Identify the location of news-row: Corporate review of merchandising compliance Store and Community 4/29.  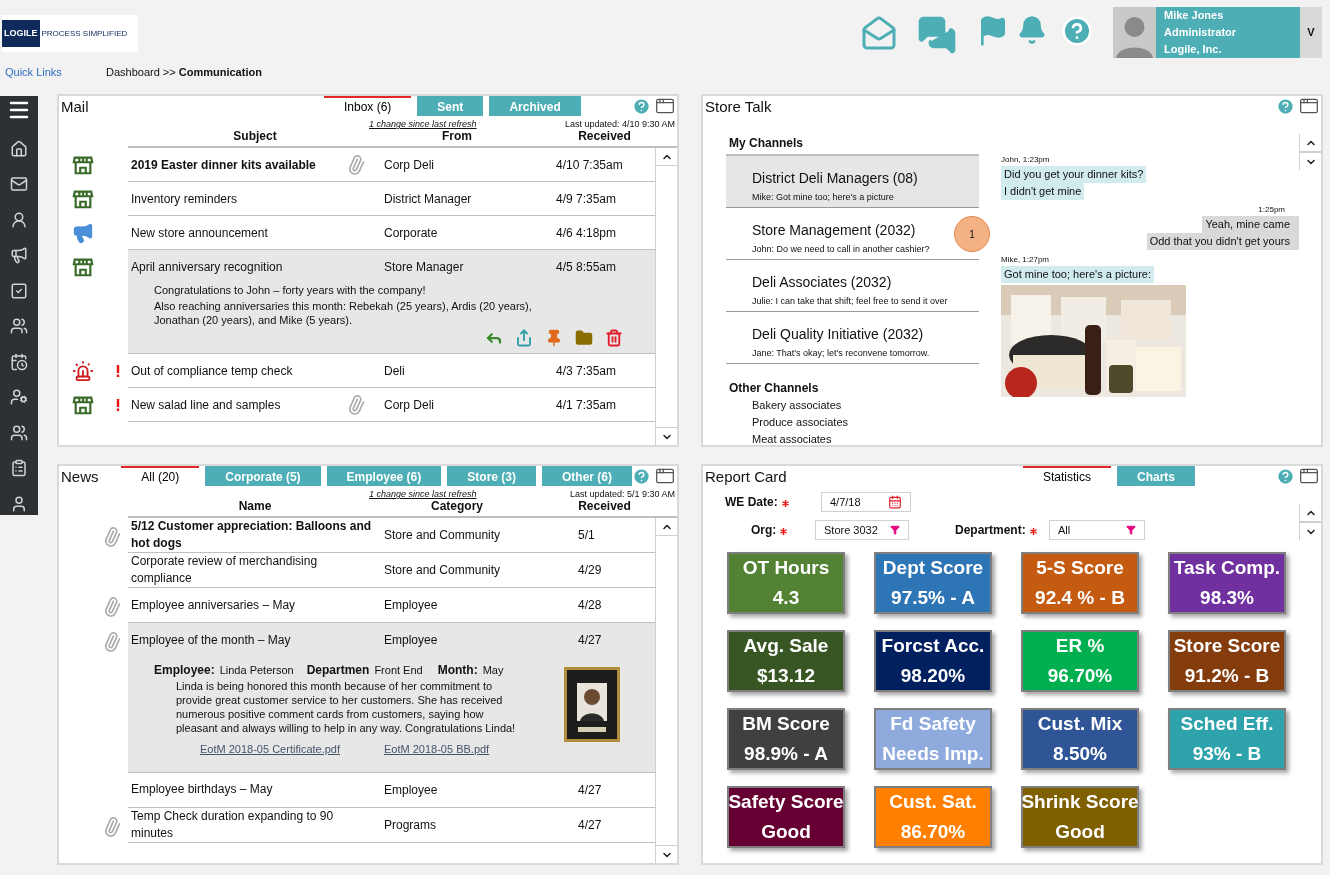
(391, 570).